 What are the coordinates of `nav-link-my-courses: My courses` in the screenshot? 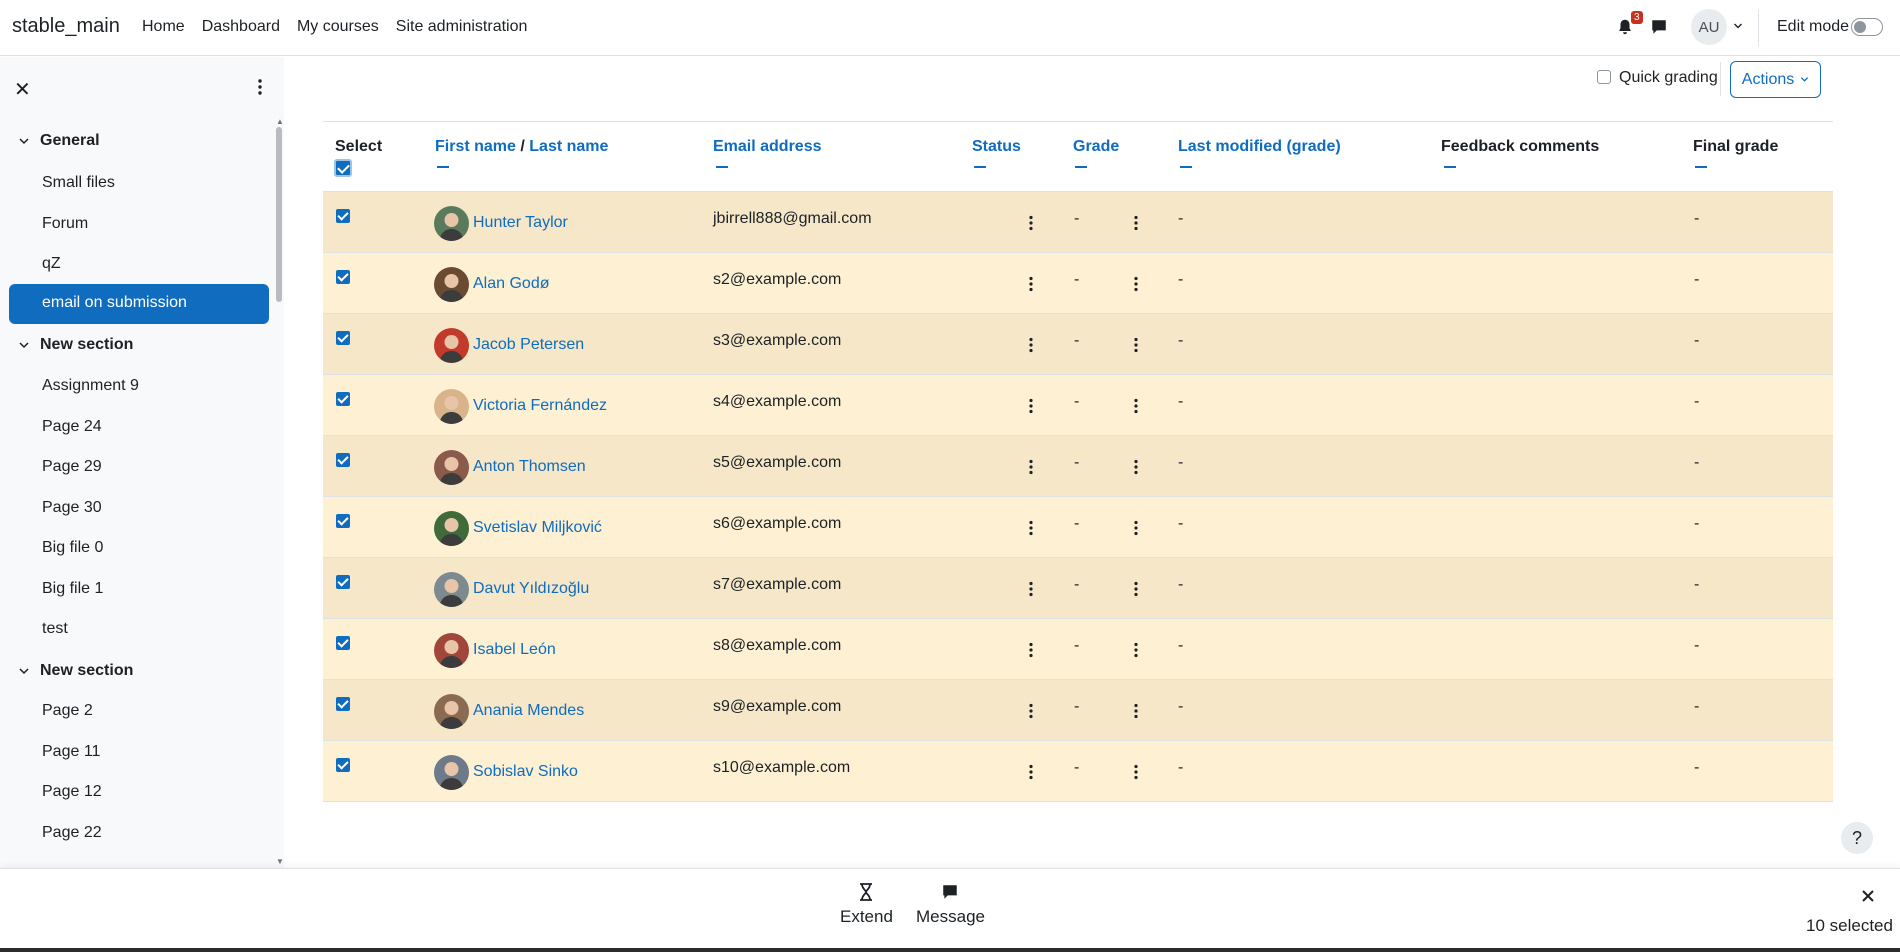 It's located at (338, 27).